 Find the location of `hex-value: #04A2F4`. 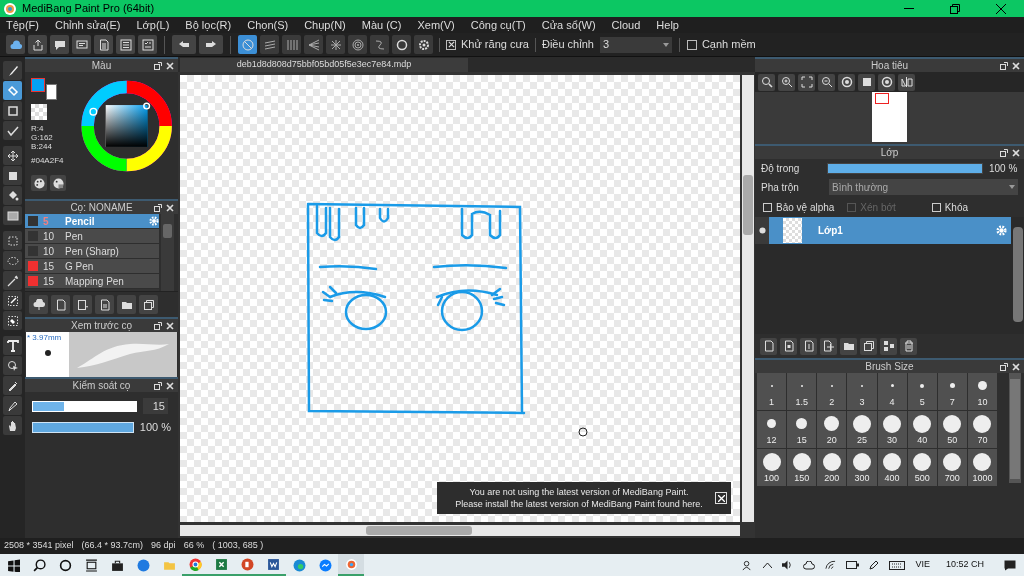

hex-value: #04A2F4 is located at coordinates (48, 161).